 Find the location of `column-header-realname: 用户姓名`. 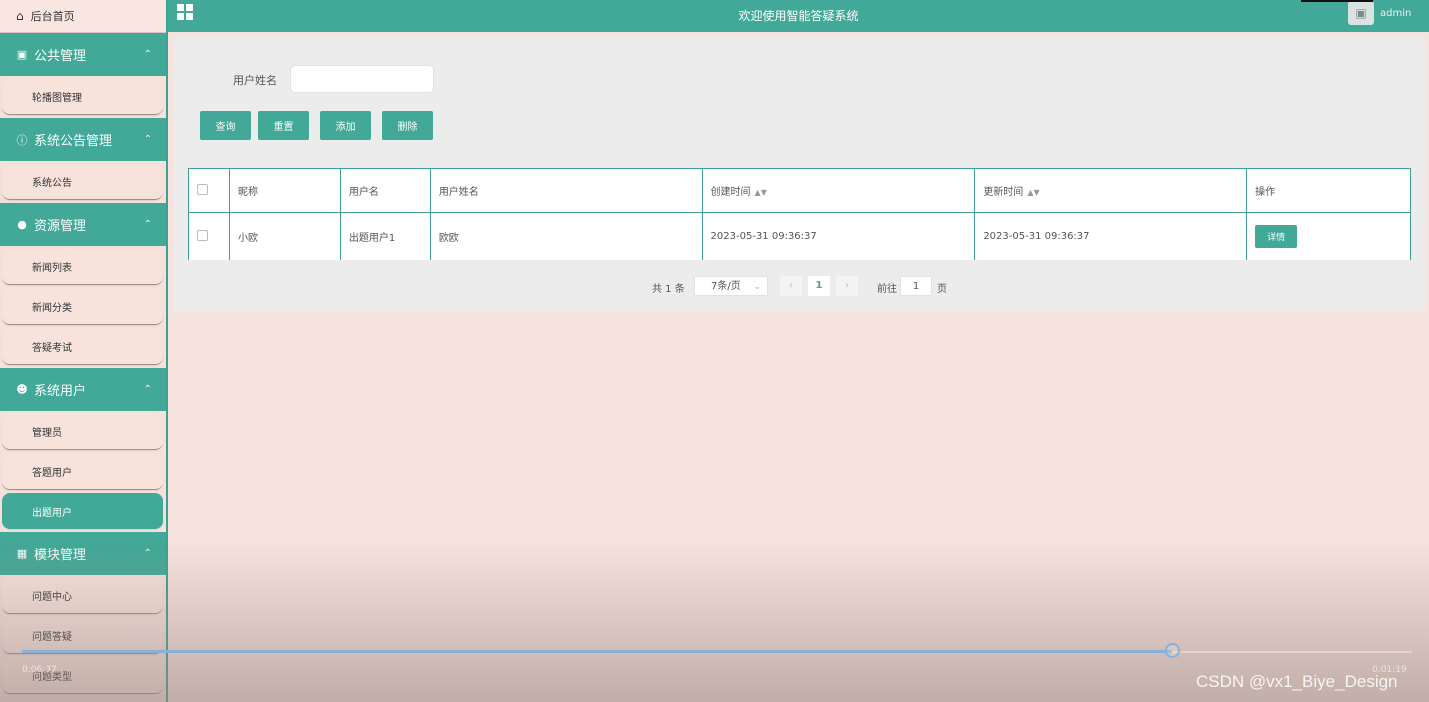

column-header-realname: 用户姓名 is located at coordinates (566, 190).